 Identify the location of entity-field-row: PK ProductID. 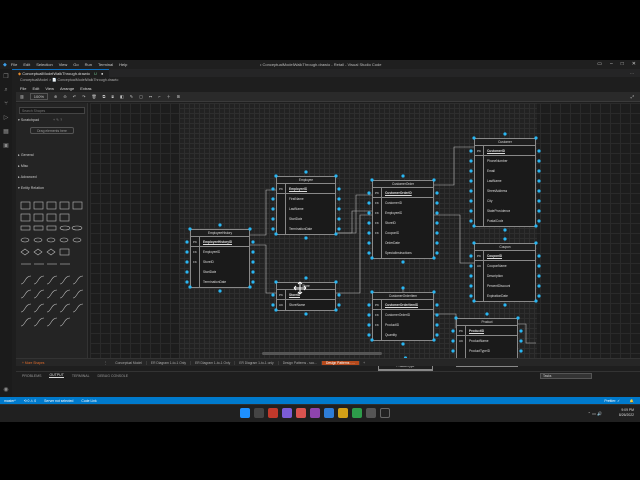
(487, 331).